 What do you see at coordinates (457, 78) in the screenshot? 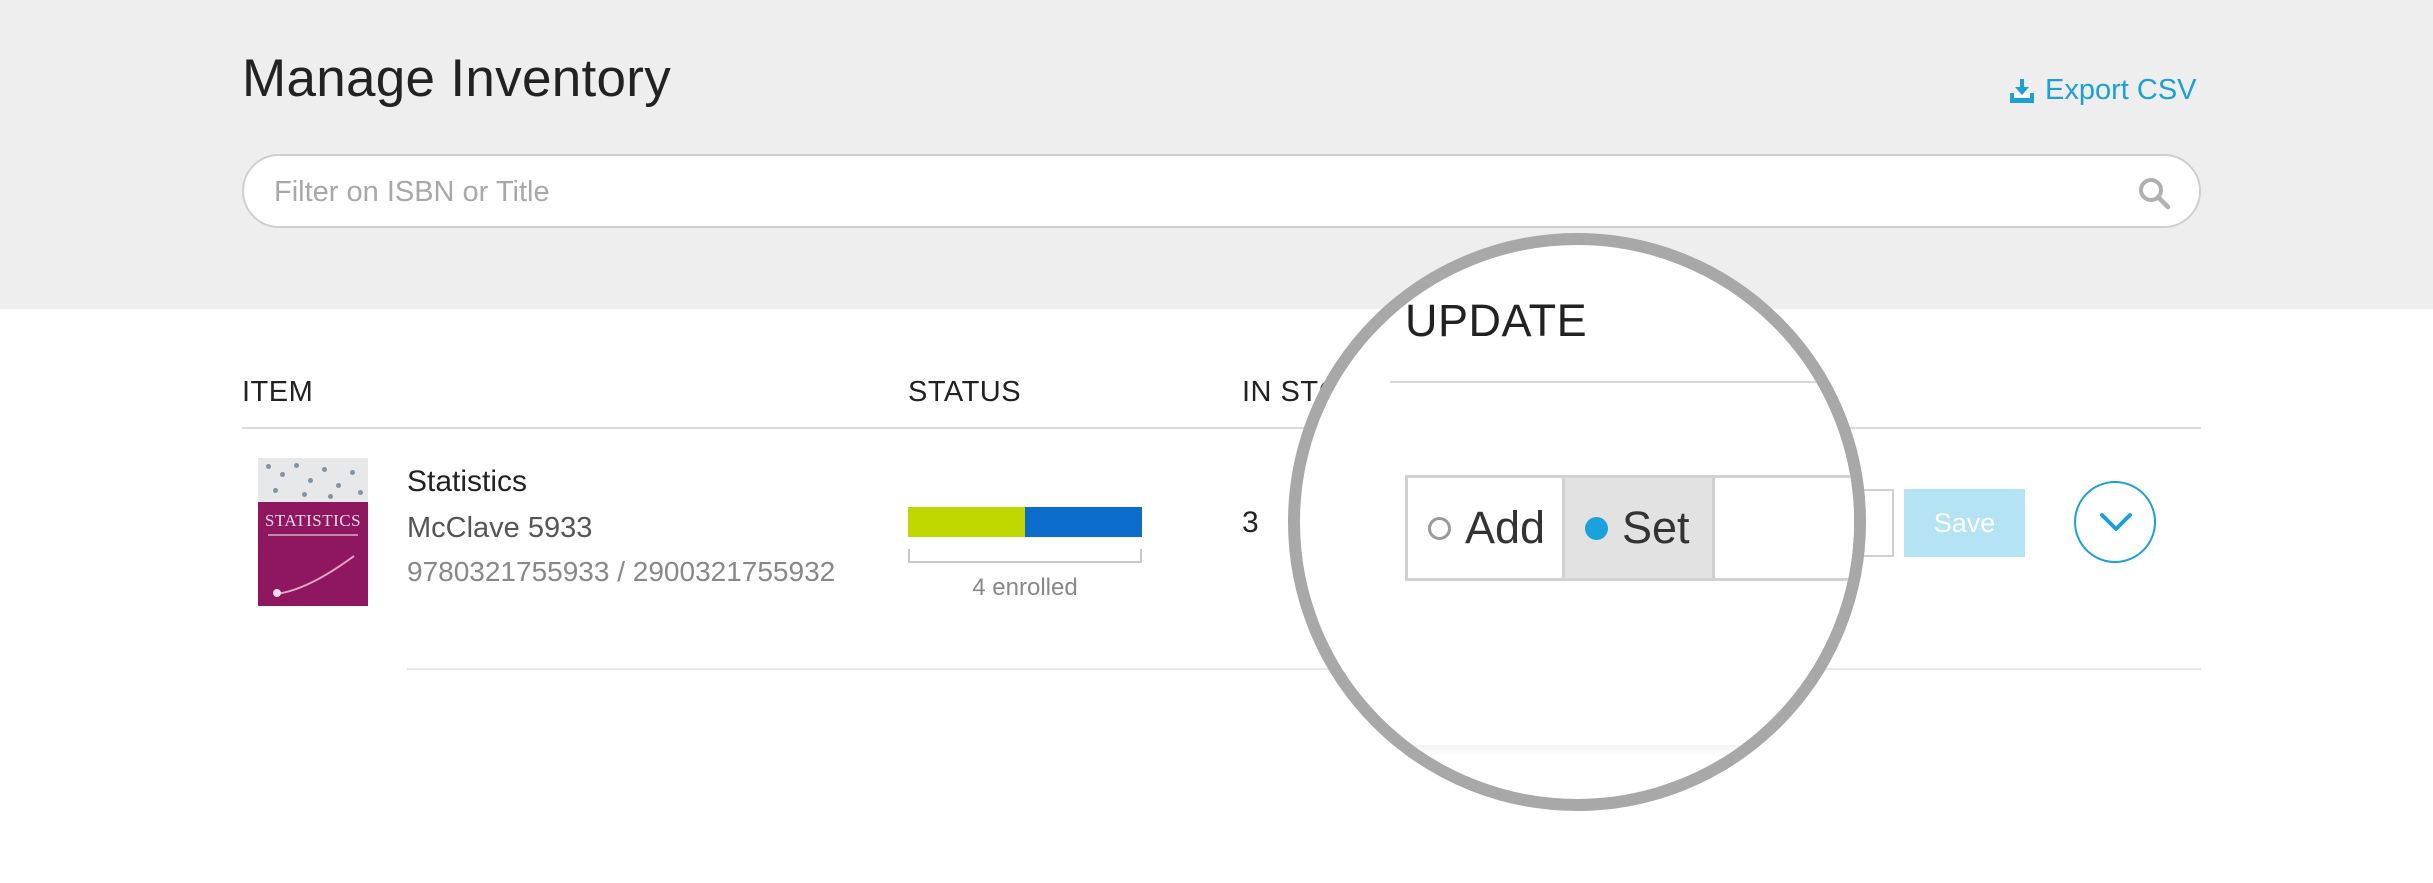
I see `page-title: Manage Inventory` at bounding box center [457, 78].